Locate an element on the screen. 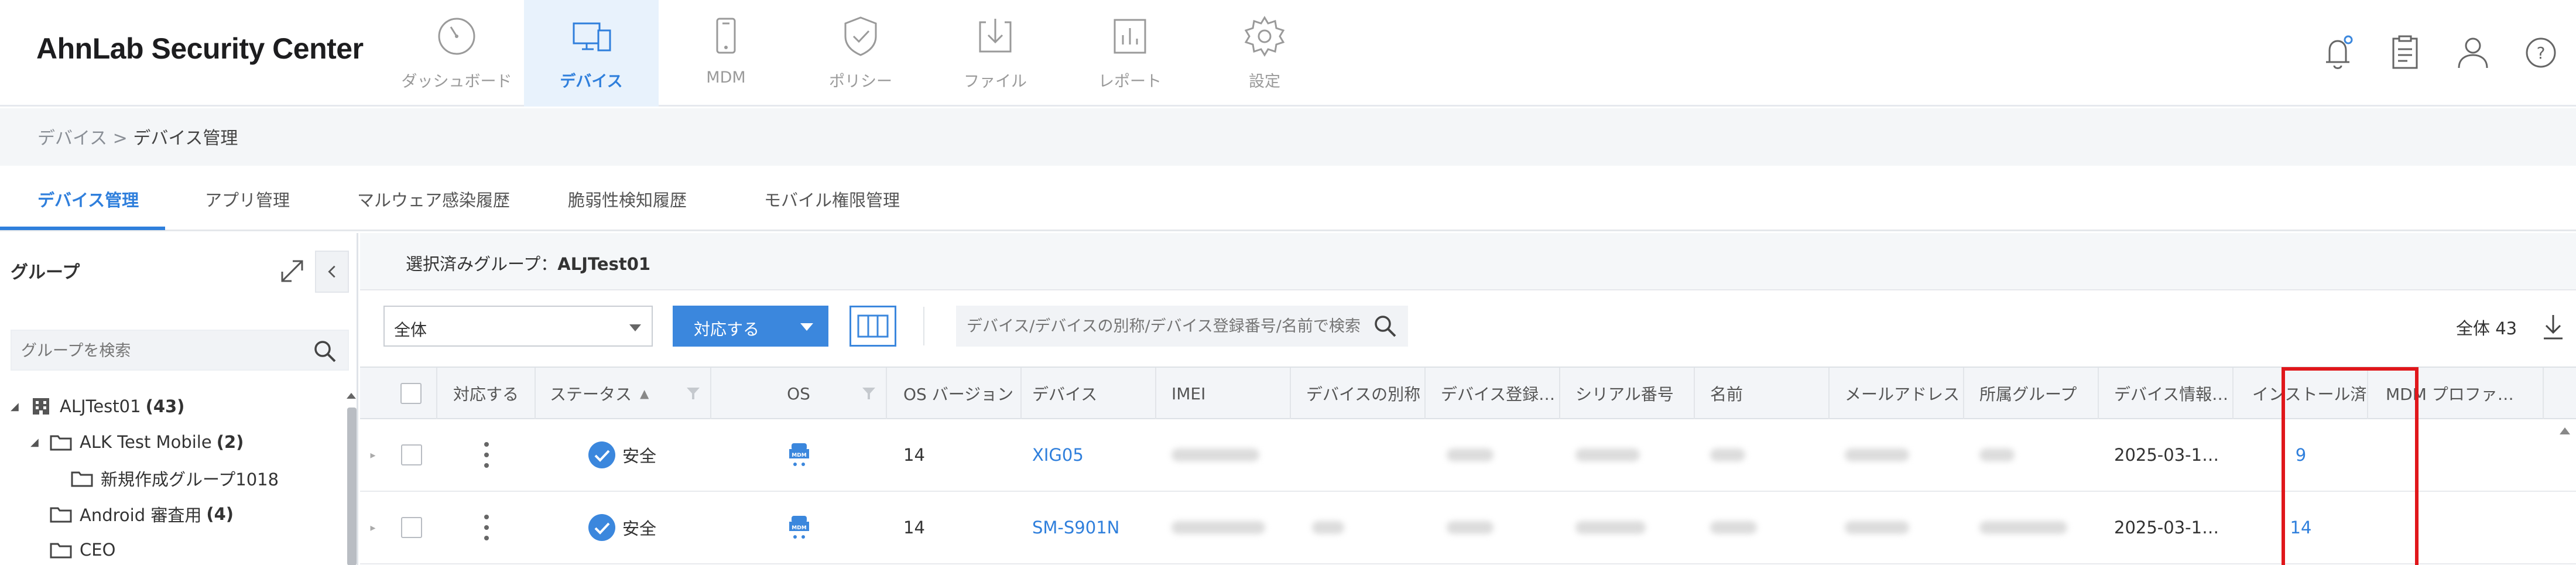 Image resolution: width=2576 pixels, height=565 pixels. tree-item-aljtest01: ◢ ALJTest01 (43) is located at coordinates (97, 406).